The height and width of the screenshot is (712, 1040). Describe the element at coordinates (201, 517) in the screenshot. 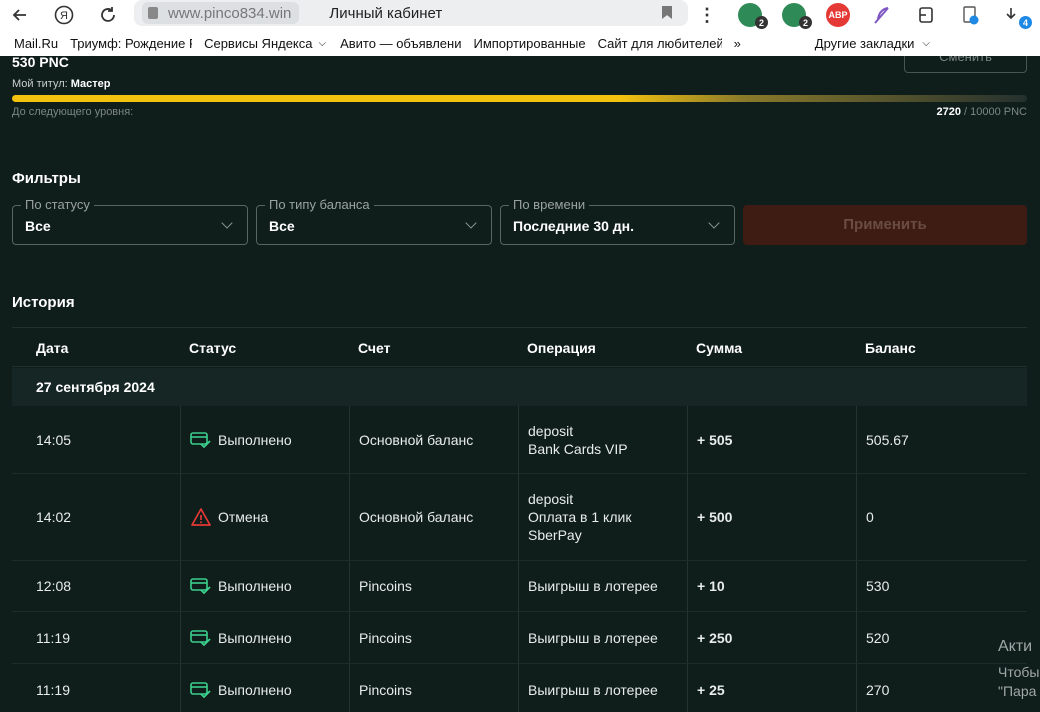

I see `warning-triangle-icon` at that location.